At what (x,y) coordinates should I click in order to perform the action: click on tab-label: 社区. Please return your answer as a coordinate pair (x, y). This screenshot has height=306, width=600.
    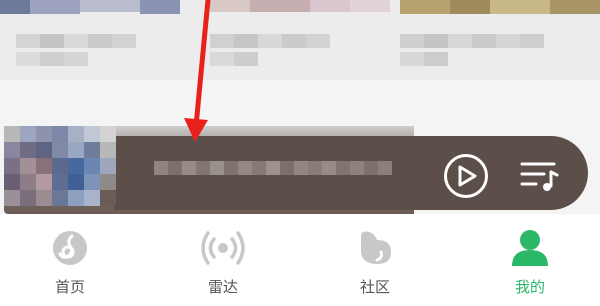
    Looking at the image, I should click on (374, 287).